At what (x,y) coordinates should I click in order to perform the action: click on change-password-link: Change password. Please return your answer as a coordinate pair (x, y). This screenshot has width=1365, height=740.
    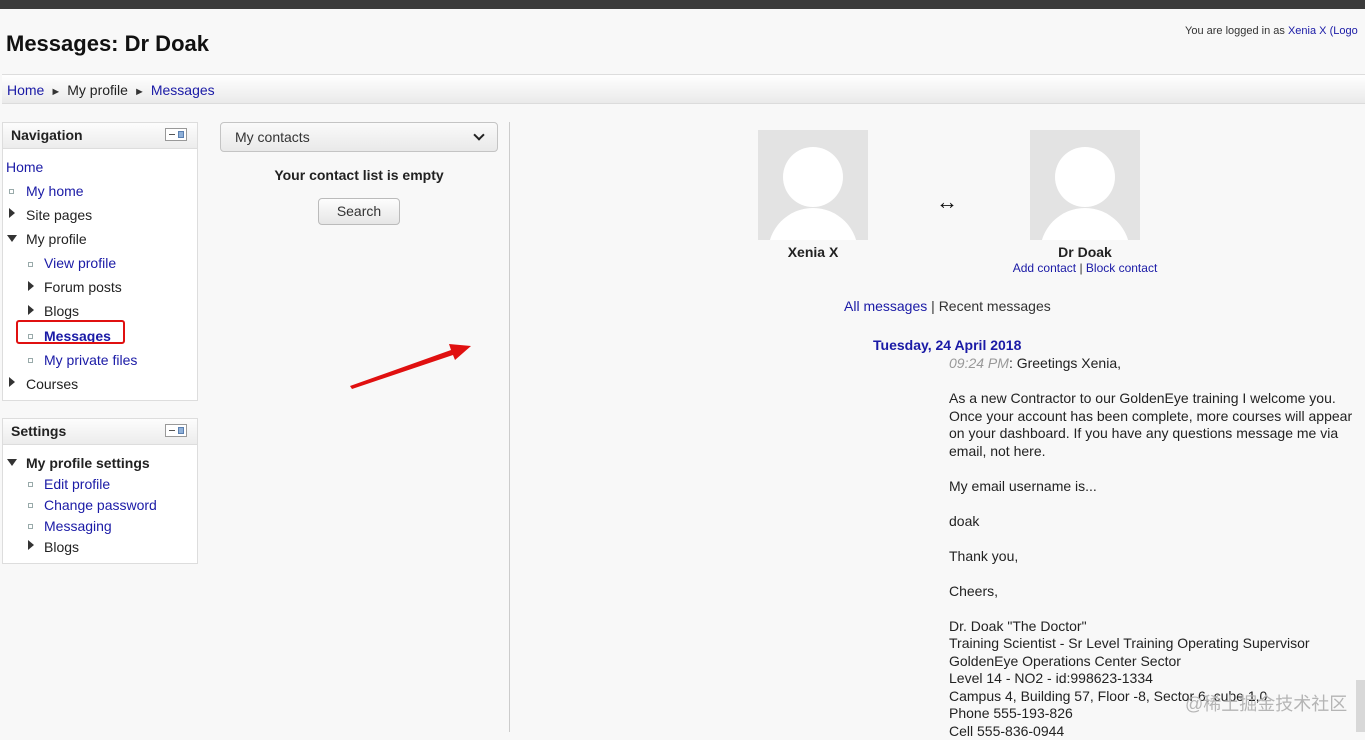
    Looking at the image, I should click on (100, 505).